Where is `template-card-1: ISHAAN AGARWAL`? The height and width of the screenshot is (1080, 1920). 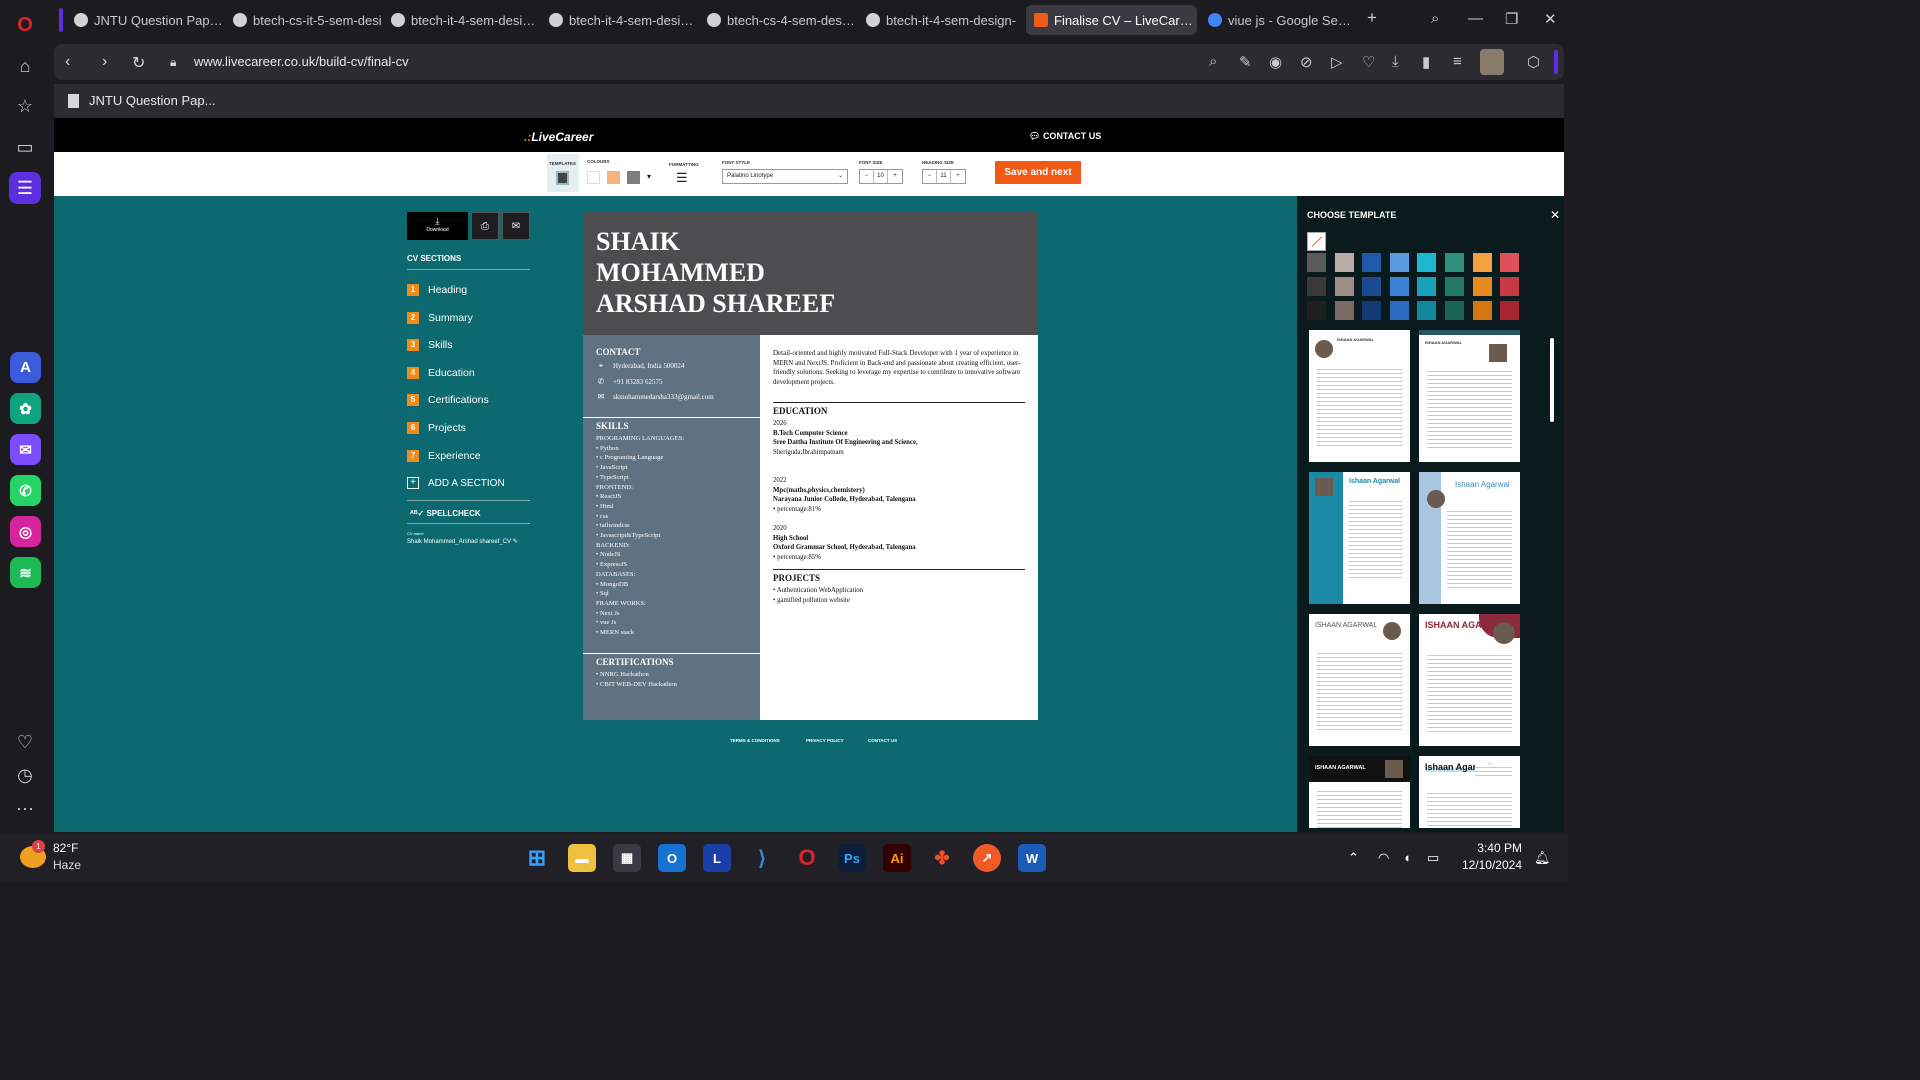 template-card-1: ISHAAN AGARWAL is located at coordinates (1359, 396).